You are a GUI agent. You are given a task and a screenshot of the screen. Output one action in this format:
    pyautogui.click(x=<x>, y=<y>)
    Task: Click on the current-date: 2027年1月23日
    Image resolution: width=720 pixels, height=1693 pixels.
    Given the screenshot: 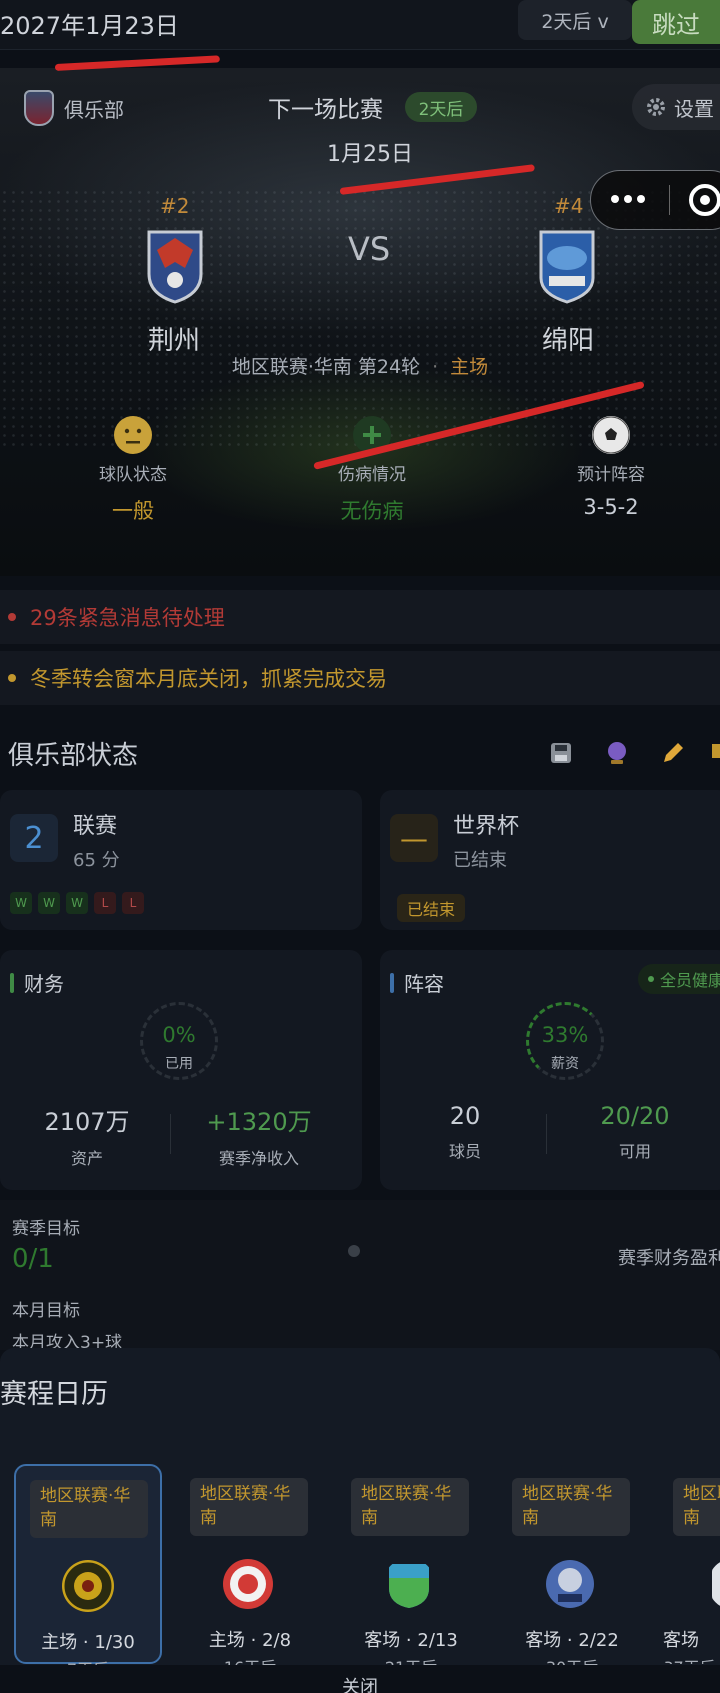 What is the action you would take?
    pyautogui.click(x=89, y=26)
    